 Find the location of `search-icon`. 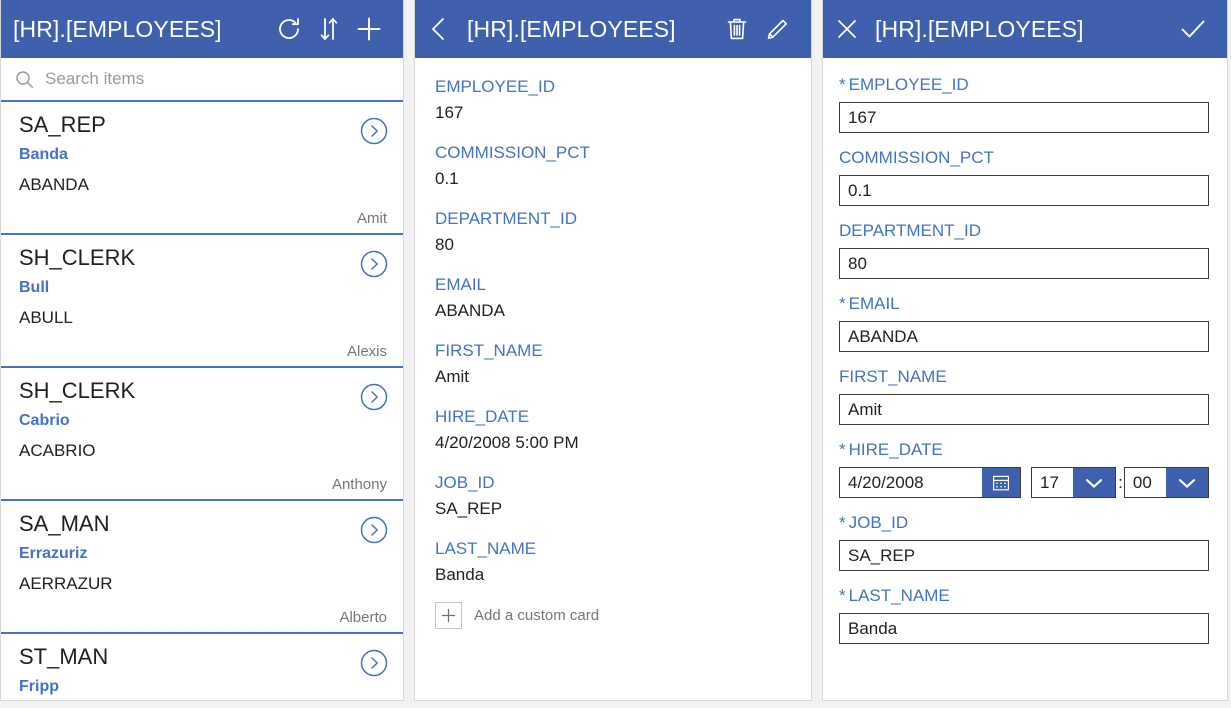

search-icon is located at coordinates (28, 79).